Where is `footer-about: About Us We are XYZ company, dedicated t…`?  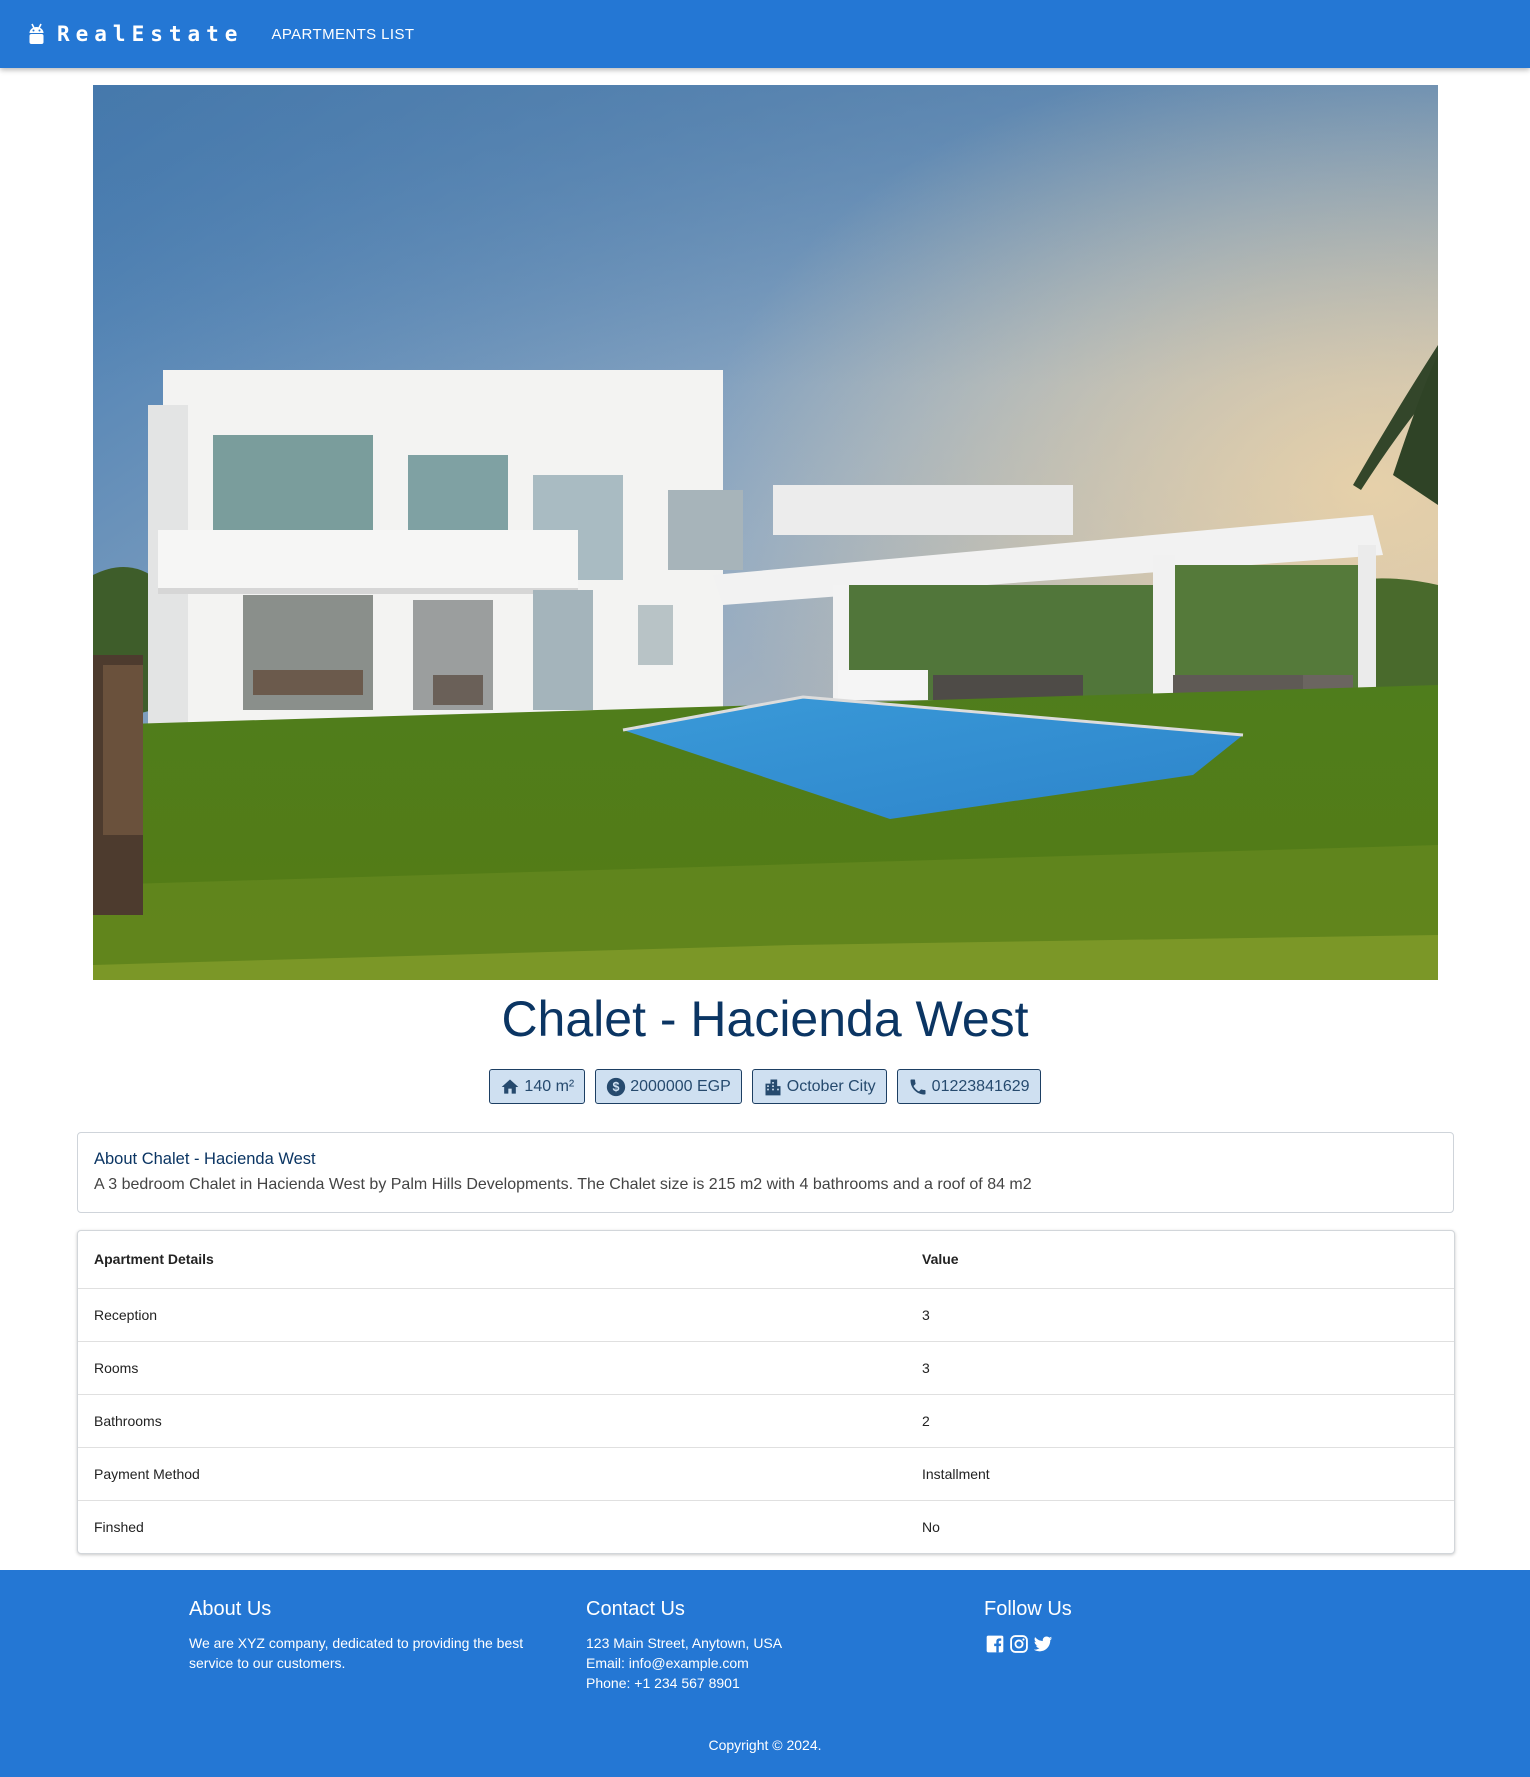
footer-about: About Us We are XYZ company, dedicated t… is located at coordinates (369, 1635).